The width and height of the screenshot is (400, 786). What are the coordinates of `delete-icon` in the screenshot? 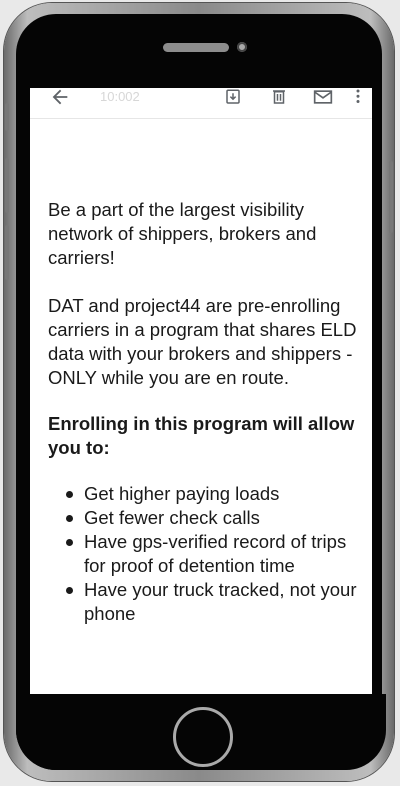 It's located at (279, 97).